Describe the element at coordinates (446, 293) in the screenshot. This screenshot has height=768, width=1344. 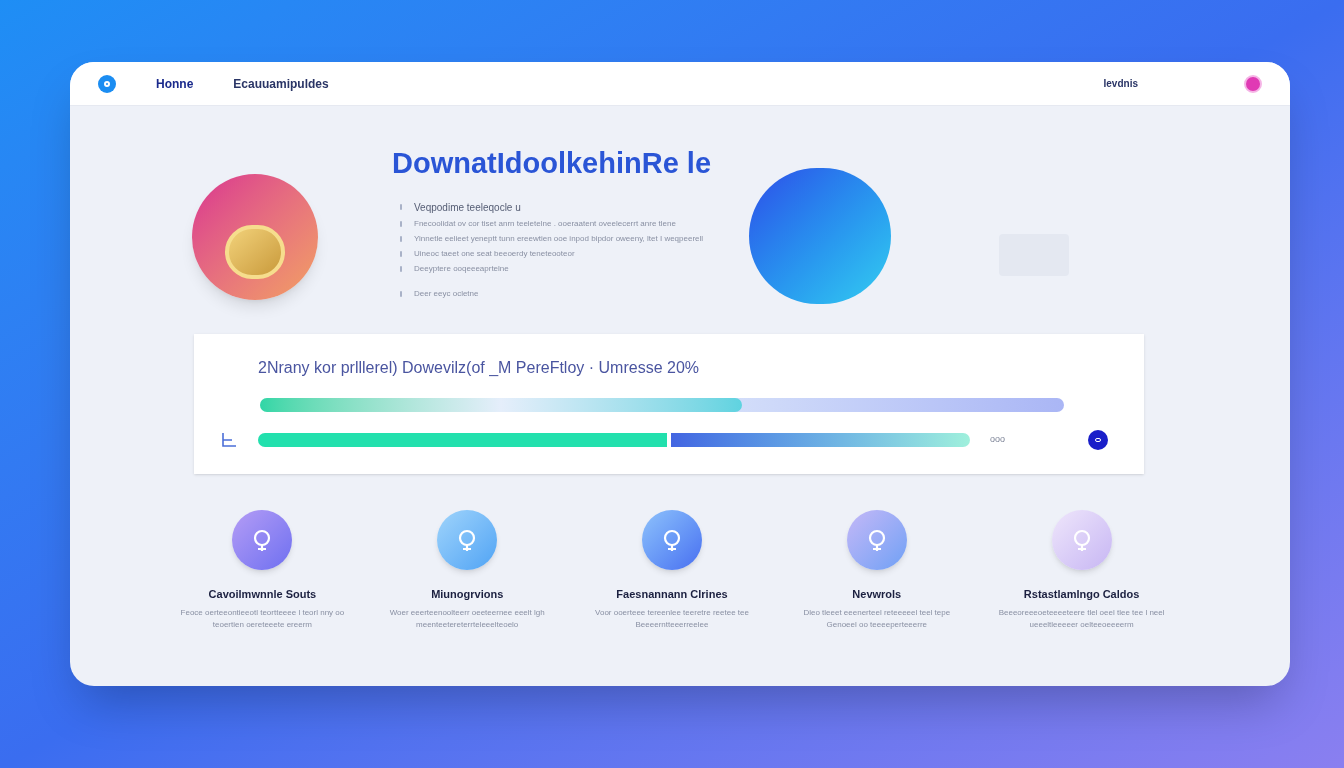
I see `bullet-text: Deer eeyc ocletne` at that location.